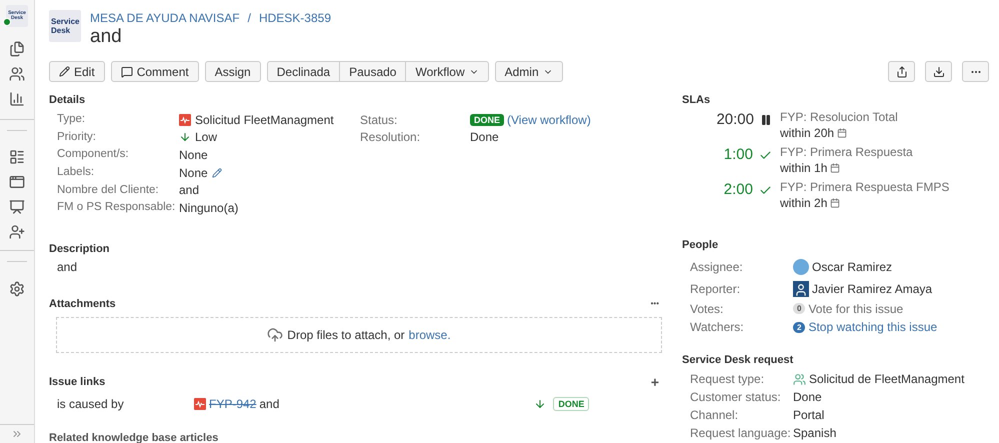  I want to click on download-icon, so click(938, 72).